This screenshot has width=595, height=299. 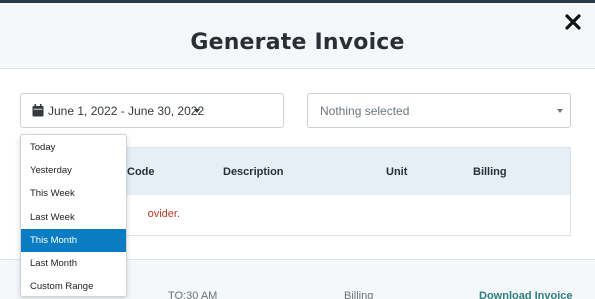 I want to click on column-header-code: Code, so click(x=141, y=172).